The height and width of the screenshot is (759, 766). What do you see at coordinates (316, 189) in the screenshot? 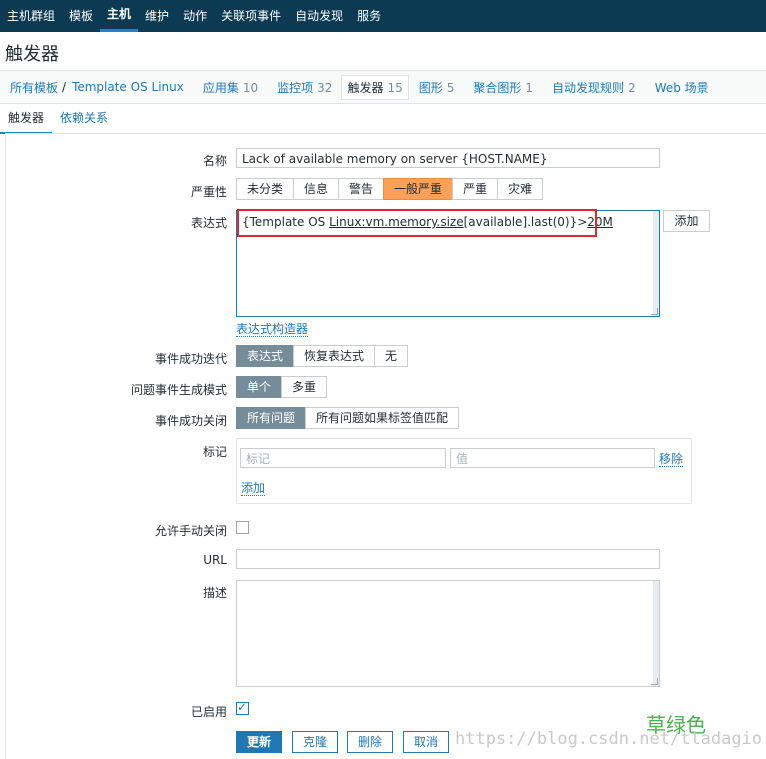
I see `severity-information: 信息` at bounding box center [316, 189].